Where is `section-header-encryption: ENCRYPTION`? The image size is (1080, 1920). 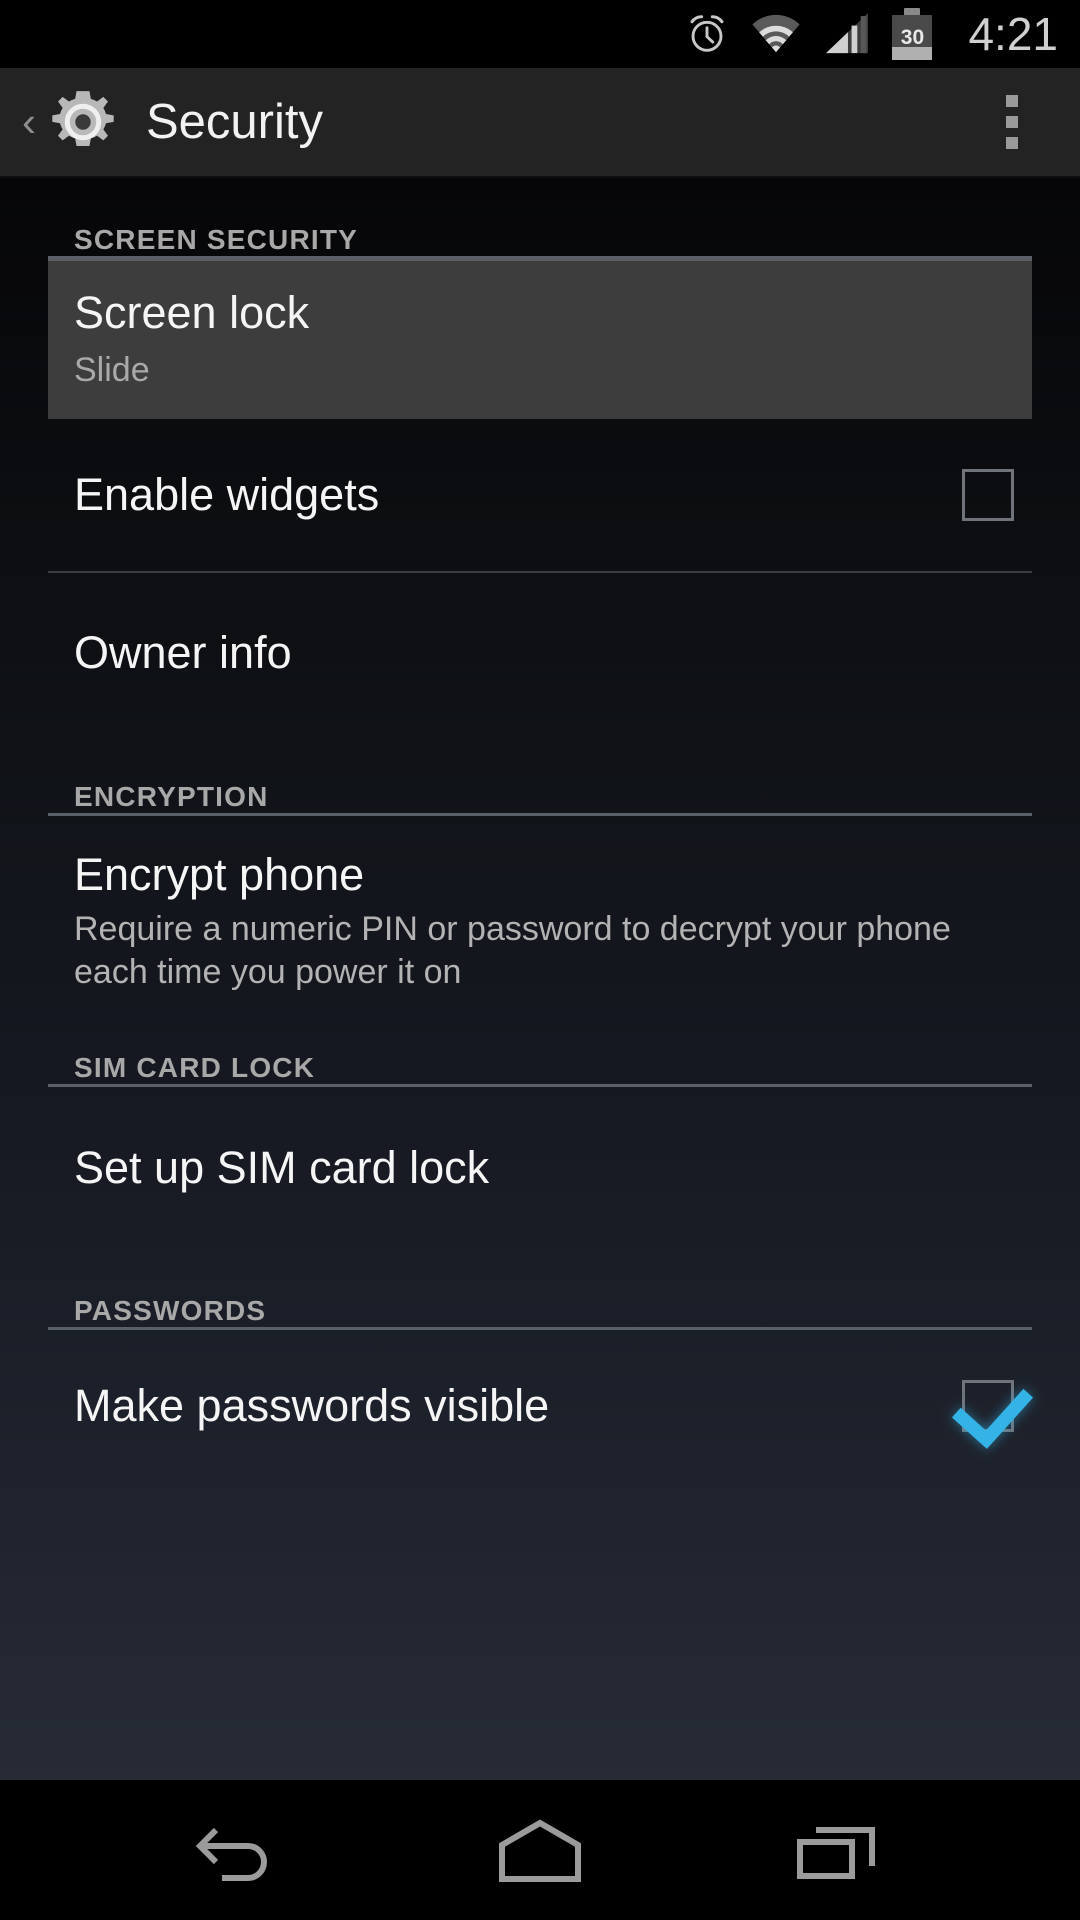
section-header-encryption: ENCRYPTION is located at coordinates (171, 796).